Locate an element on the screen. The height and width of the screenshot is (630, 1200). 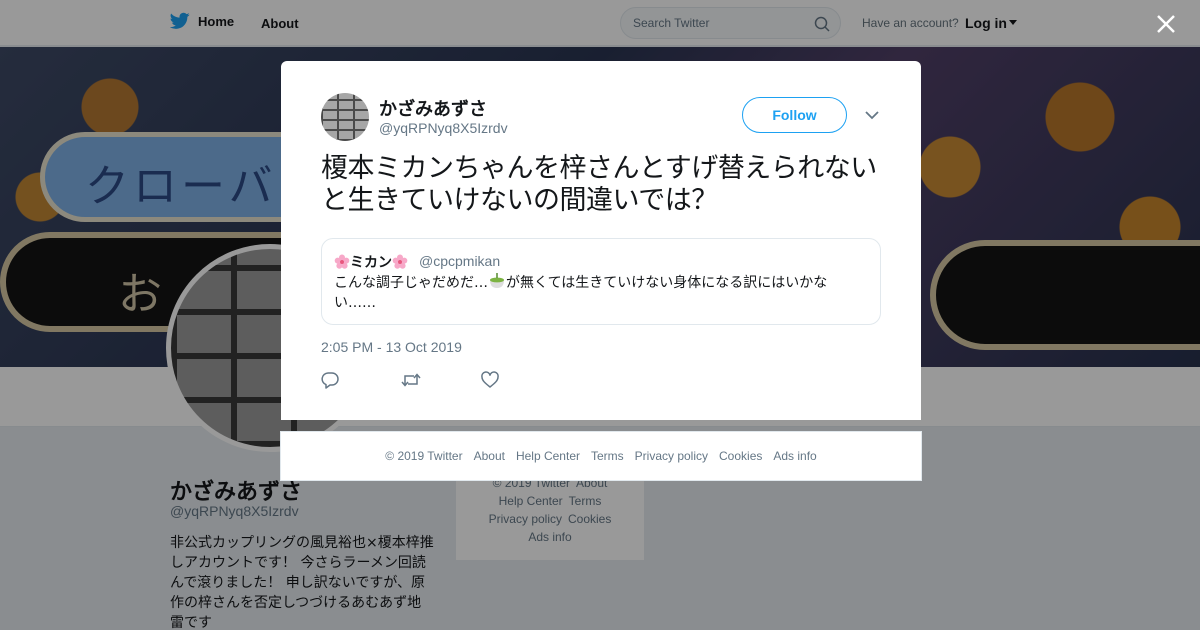
footer-privacy-link: Privacy policy is located at coordinates (671, 456).